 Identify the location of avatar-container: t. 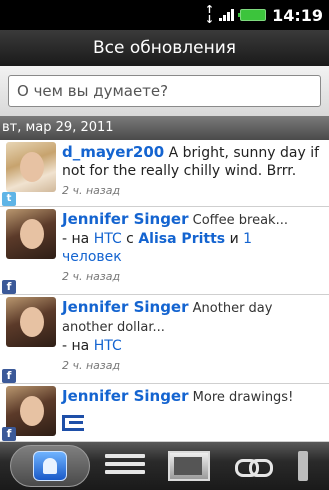
(29, 173).